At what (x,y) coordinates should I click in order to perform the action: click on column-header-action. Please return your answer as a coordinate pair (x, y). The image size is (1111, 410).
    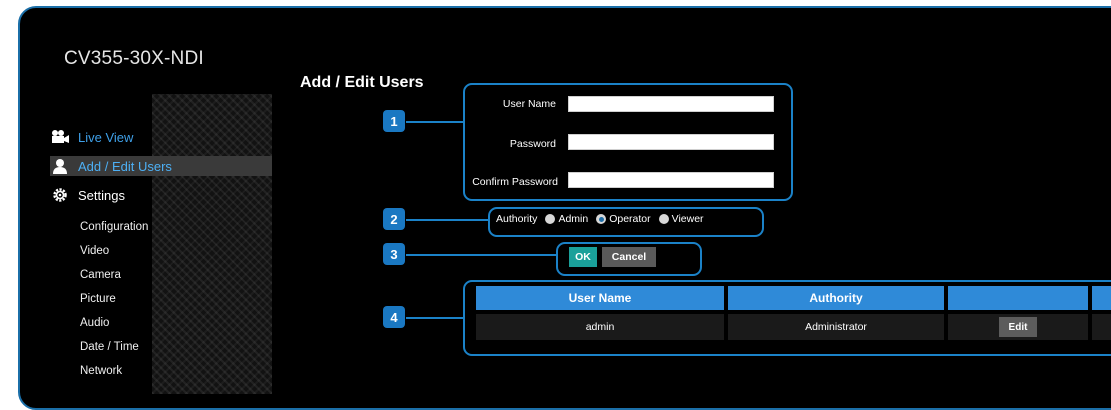
    Looking at the image, I should click on (1018, 298).